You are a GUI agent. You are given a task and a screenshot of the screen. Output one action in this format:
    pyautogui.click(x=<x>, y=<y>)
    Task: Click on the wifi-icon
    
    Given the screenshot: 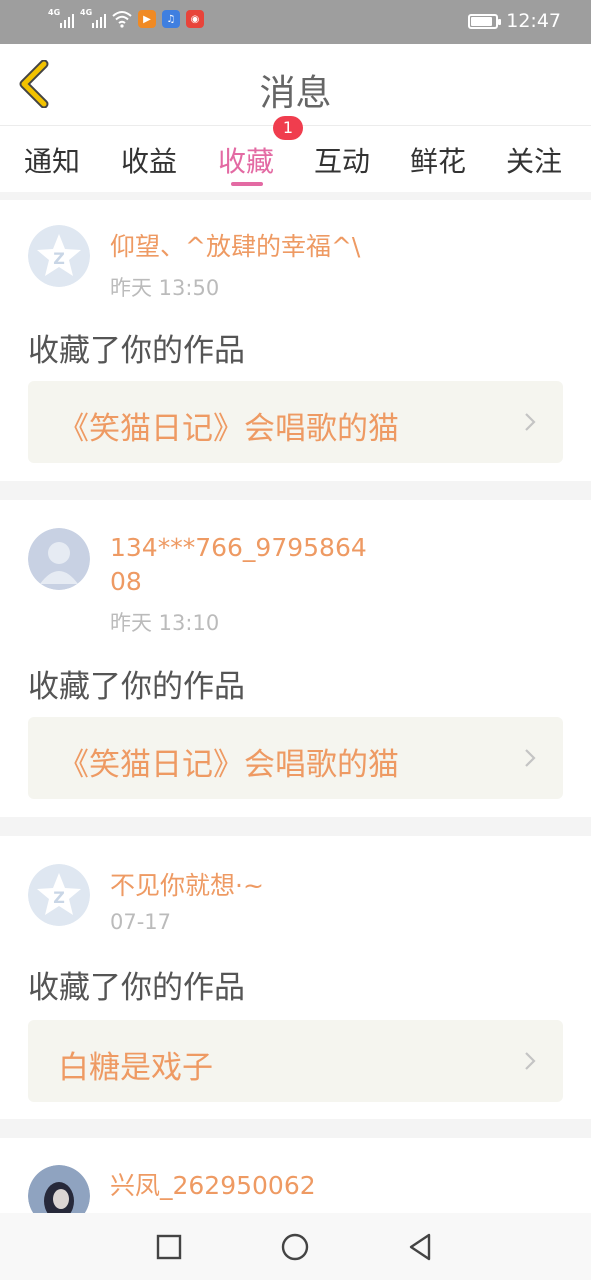 What is the action you would take?
    pyautogui.click(x=122, y=19)
    